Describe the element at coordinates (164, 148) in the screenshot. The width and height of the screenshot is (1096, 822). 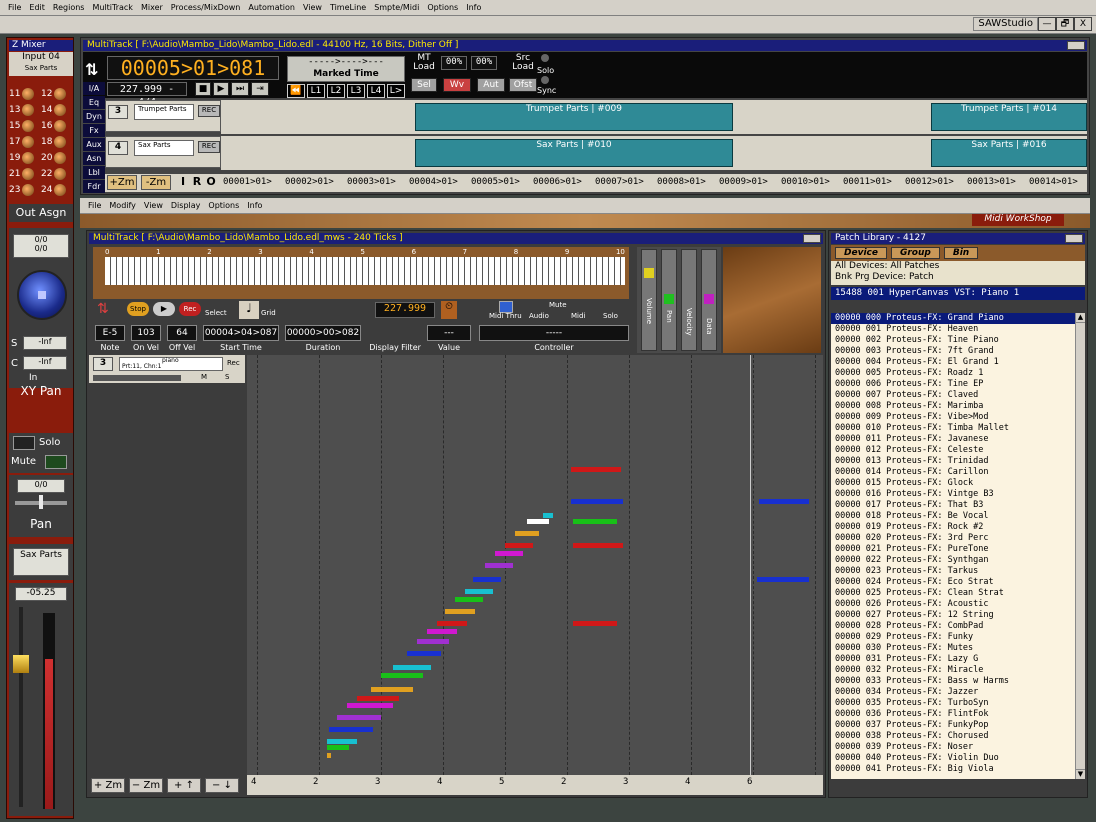
I see `track-name: Sax Parts` at that location.